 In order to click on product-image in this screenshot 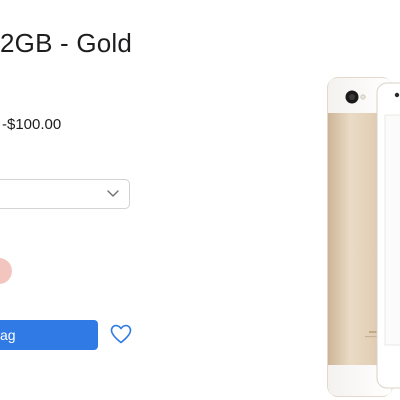, I will do `click(363, 237)`.